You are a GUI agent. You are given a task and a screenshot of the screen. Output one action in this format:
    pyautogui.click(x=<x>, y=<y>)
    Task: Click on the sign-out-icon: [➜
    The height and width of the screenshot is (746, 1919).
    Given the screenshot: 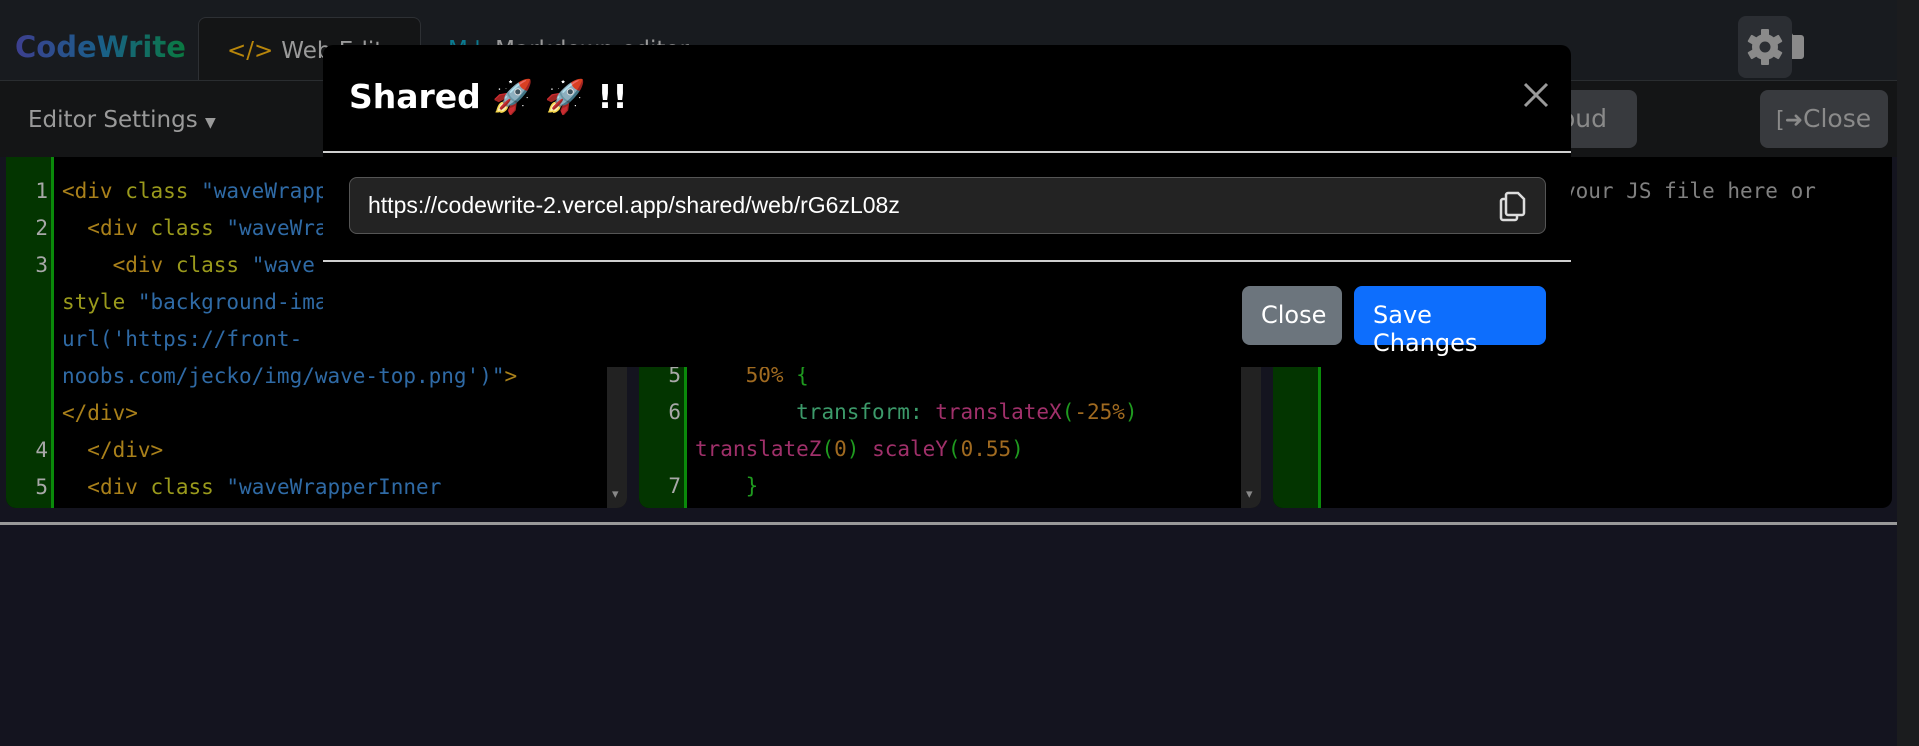 What is the action you would take?
    pyautogui.click(x=1790, y=120)
    